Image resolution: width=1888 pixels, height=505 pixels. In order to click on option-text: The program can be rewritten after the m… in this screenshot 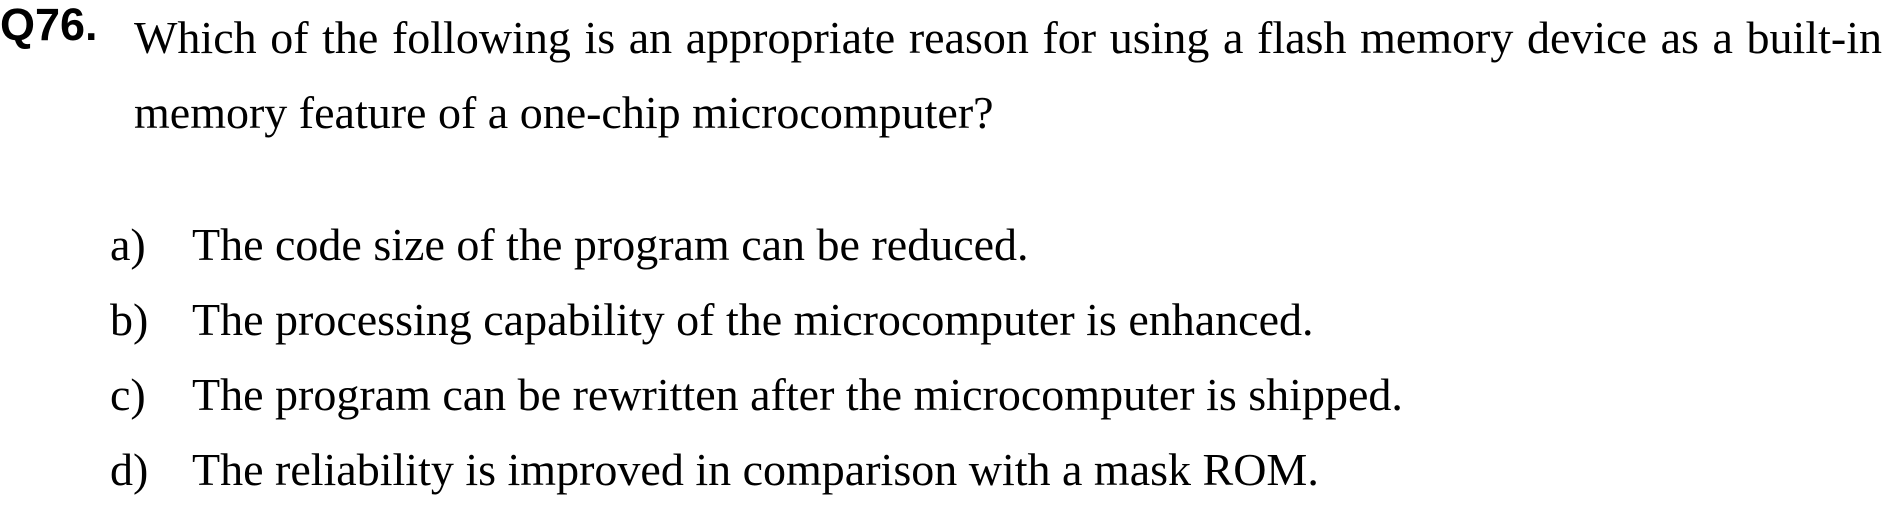, I will do `click(797, 394)`.